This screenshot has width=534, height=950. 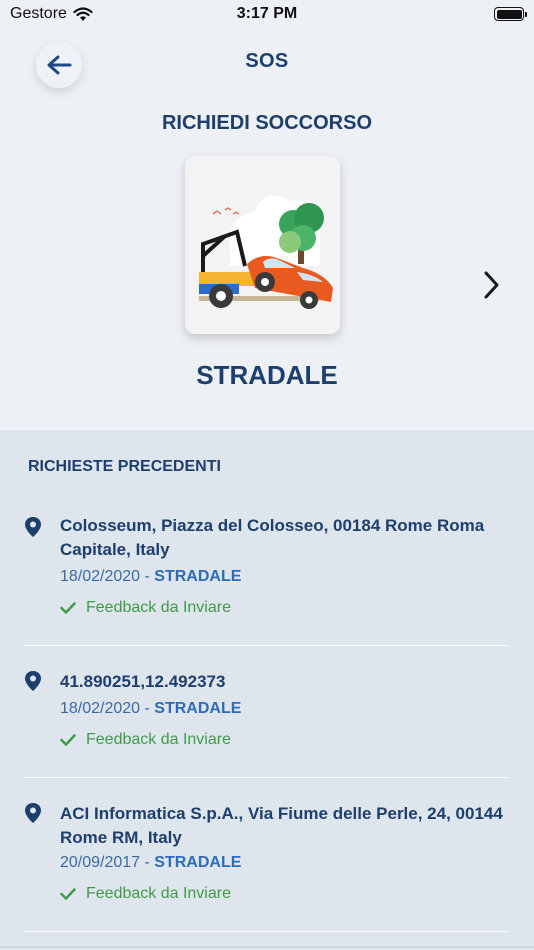 What do you see at coordinates (266, 252) in the screenshot?
I see `tow-truck-icon` at bounding box center [266, 252].